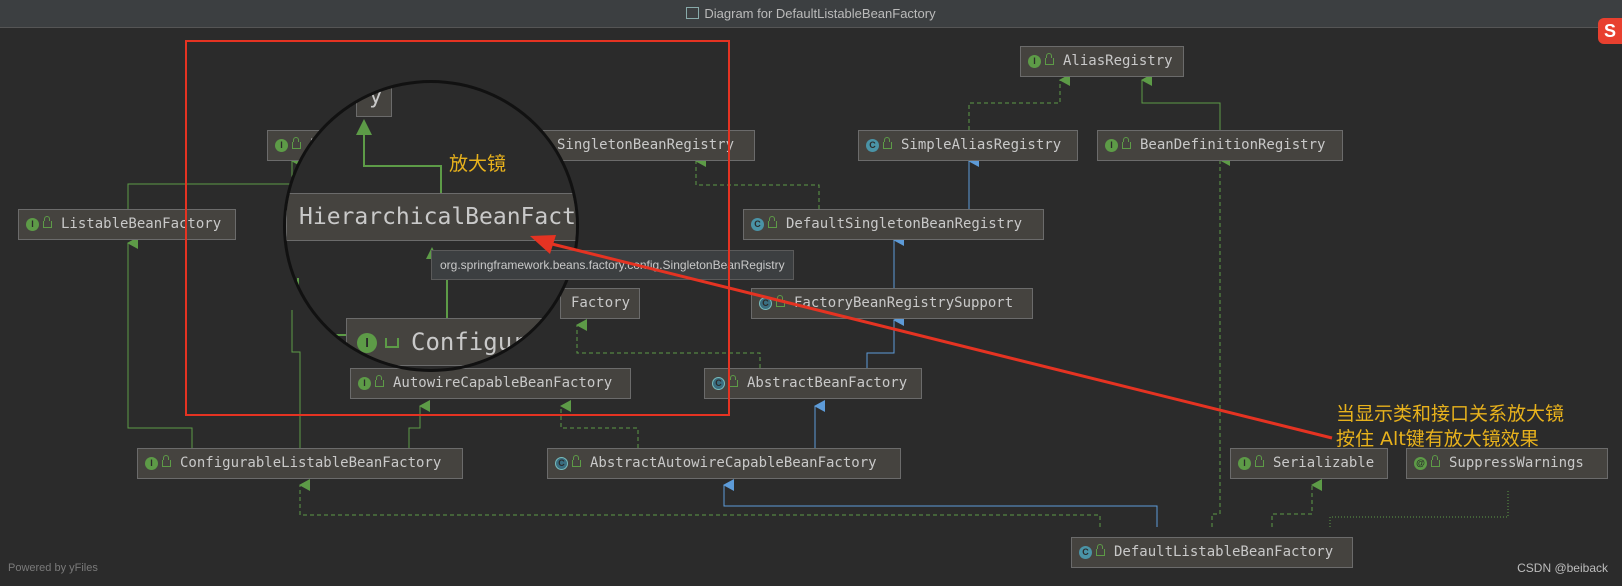 The width and height of the screenshot is (1622, 586). Describe the element at coordinates (1220, 340) in the screenshot. I see `edge-dlbf-bdr` at that location.